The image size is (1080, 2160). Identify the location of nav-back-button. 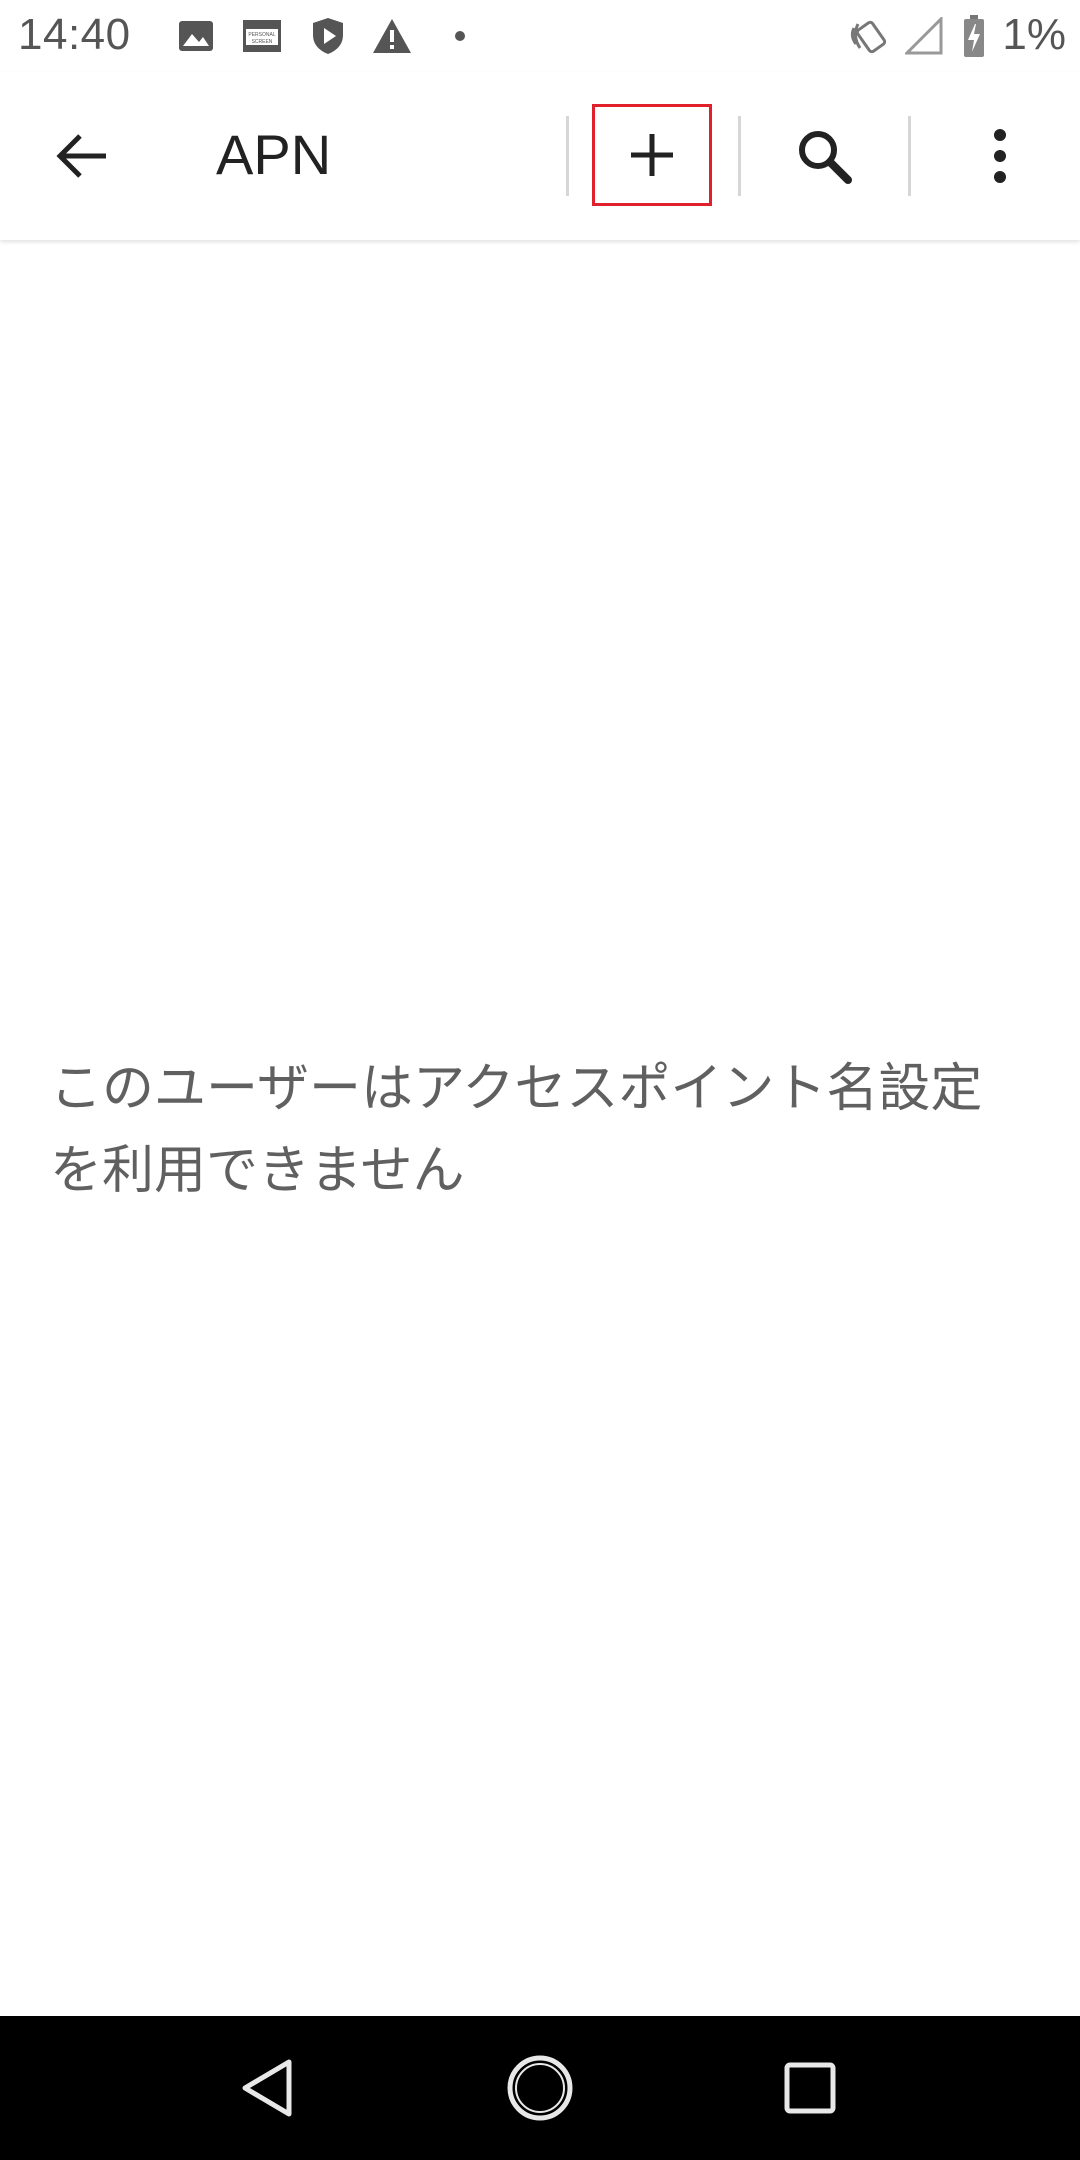
(267, 2088).